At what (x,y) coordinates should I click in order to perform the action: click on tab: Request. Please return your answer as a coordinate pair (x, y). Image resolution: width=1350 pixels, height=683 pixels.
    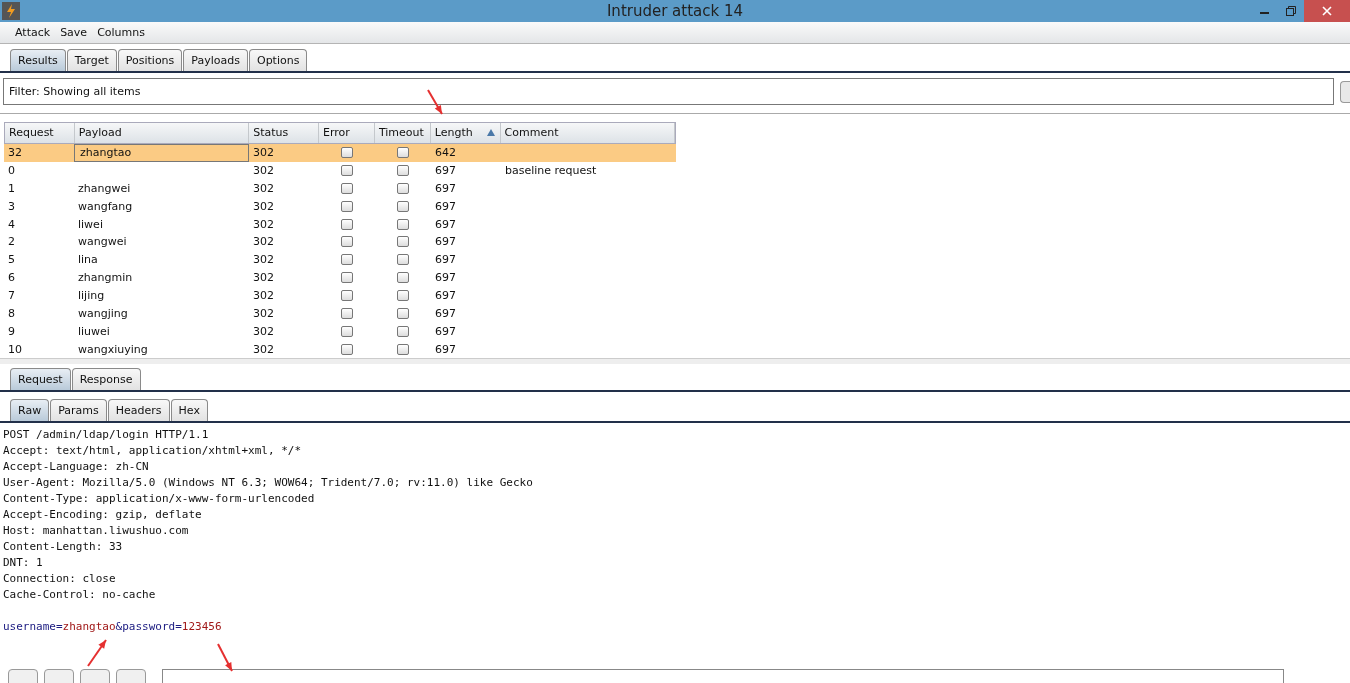
    Looking at the image, I should click on (40, 379).